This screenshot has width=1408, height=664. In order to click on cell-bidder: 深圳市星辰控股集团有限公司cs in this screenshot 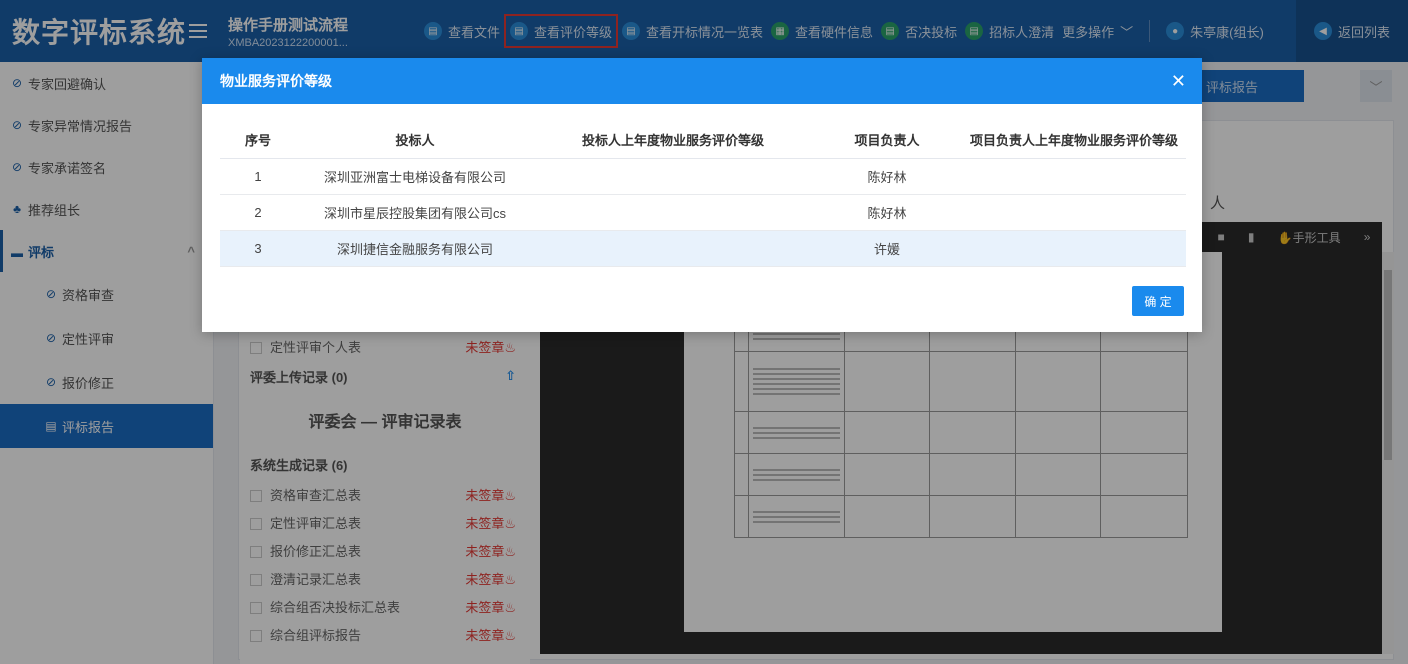, I will do `click(415, 212)`.